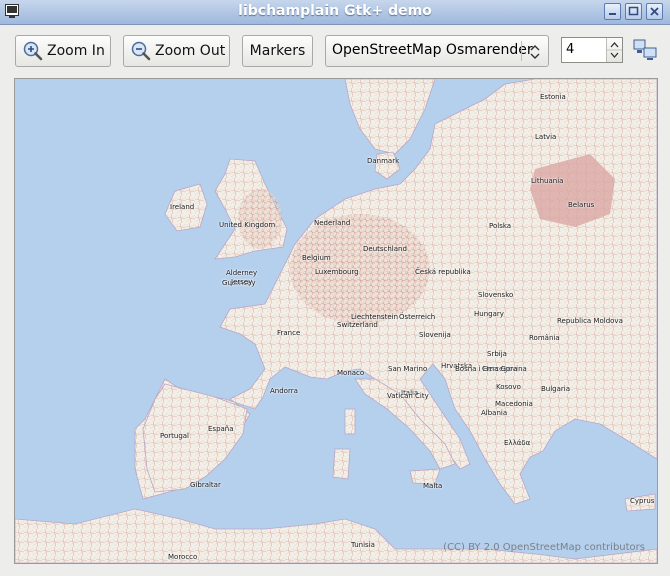  I want to click on spinner-buttons, so click(614, 50).